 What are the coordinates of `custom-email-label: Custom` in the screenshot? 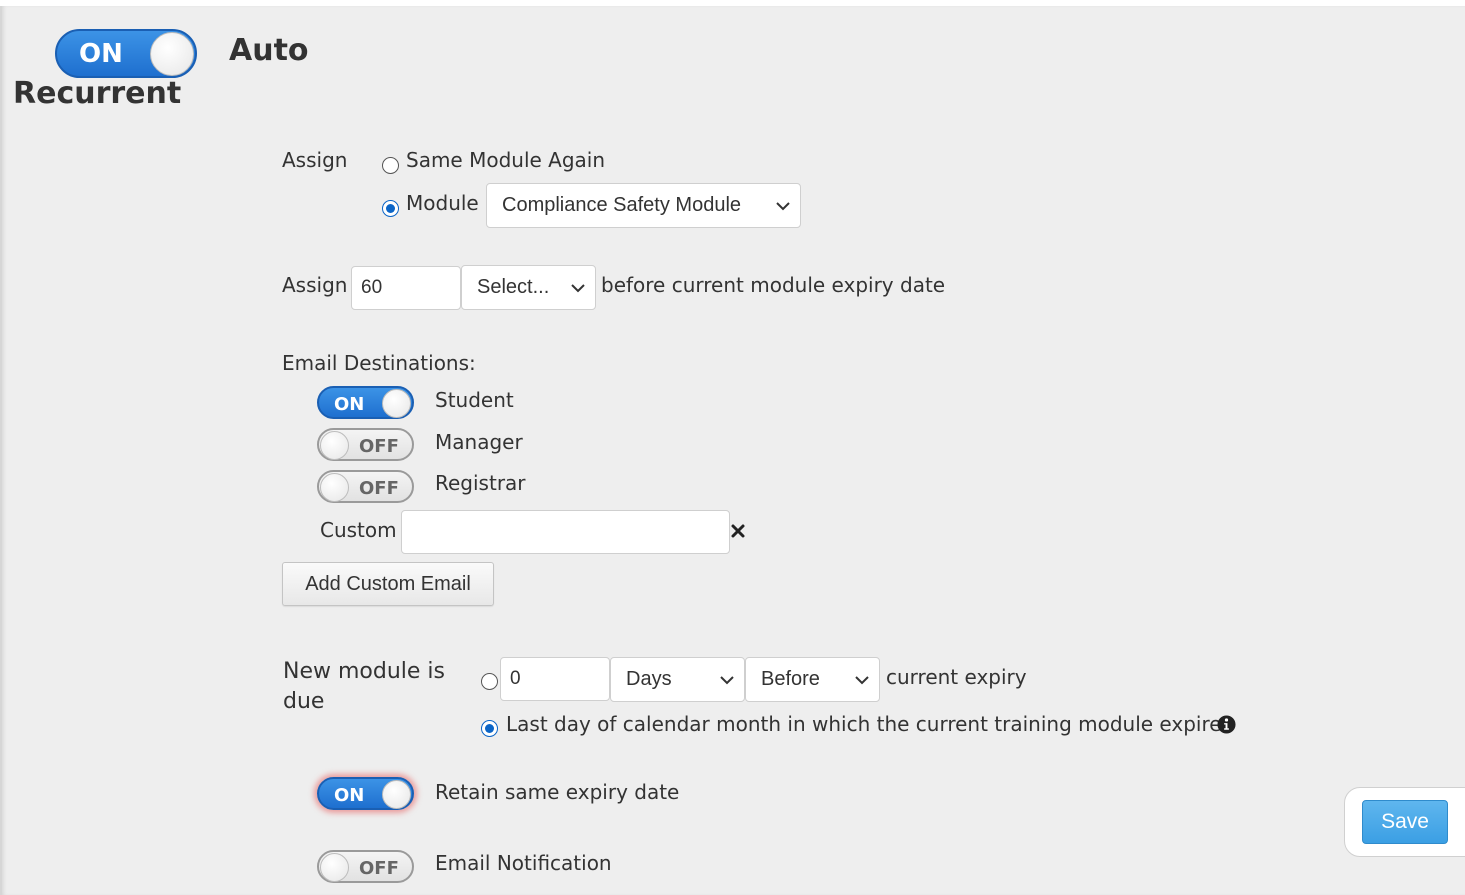 It's located at (358, 530).